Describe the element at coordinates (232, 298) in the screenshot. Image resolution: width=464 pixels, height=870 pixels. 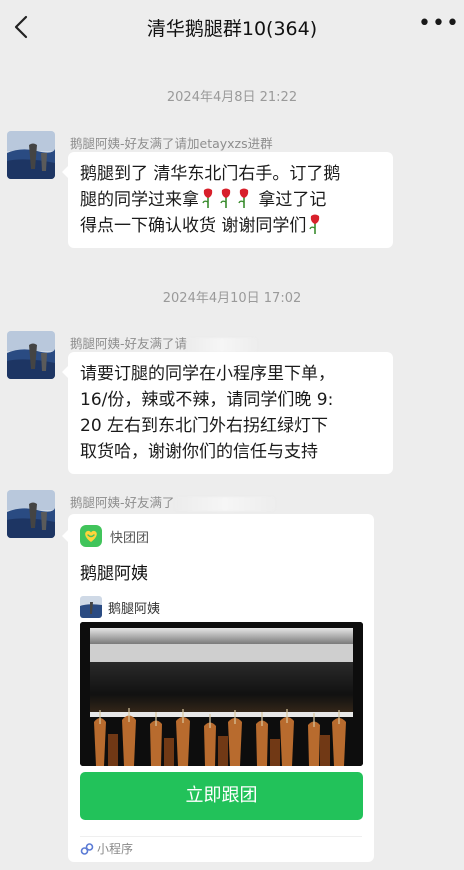
I see `message-timestamp: 2024年4月10日 17:02` at that location.